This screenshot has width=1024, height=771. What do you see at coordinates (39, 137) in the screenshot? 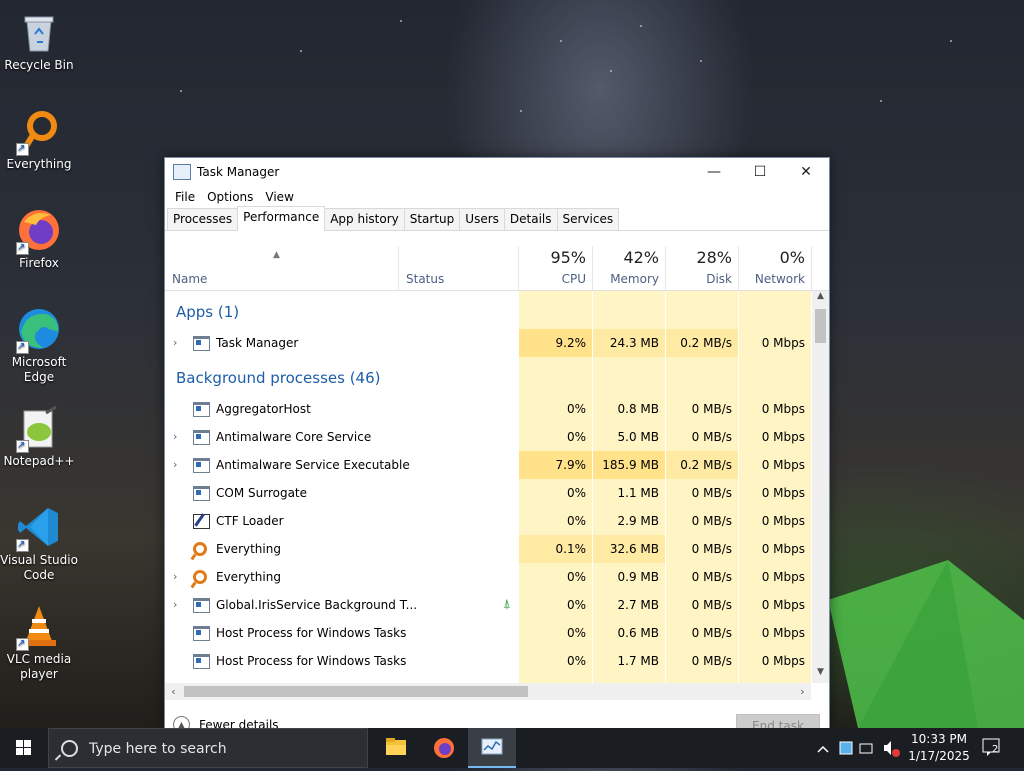
I see `desktop-icon-everything: Everything` at bounding box center [39, 137].